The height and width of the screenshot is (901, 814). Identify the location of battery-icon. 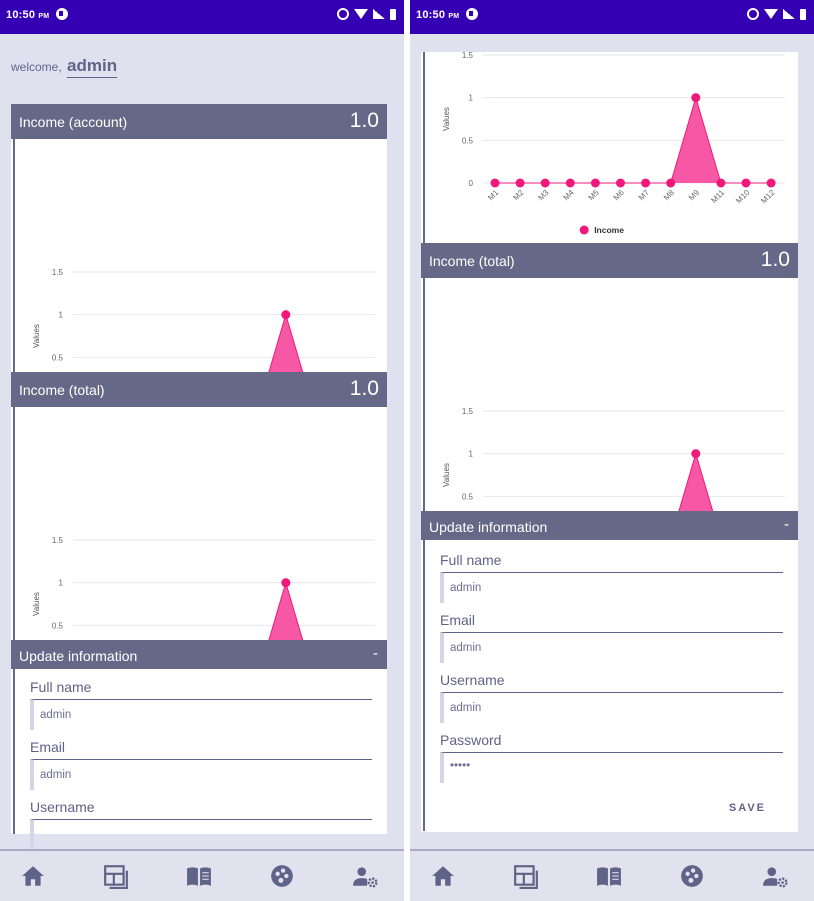
(393, 14).